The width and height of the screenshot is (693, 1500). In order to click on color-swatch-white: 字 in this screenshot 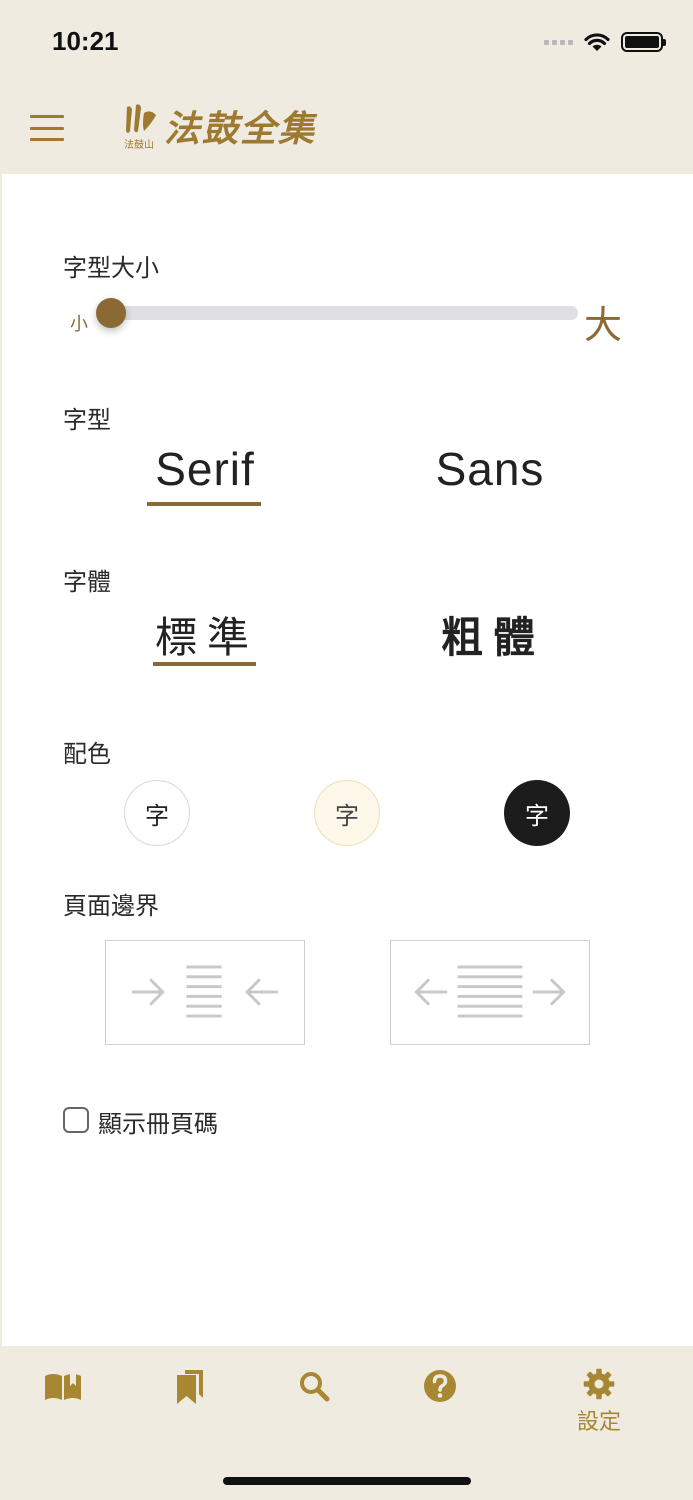, I will do `click(157, 813)`.